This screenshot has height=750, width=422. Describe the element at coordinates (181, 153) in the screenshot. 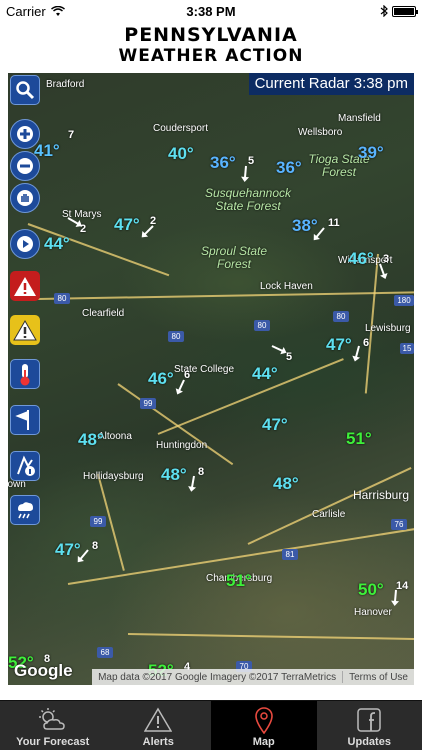

I see `temp-label: 40°` at that location.